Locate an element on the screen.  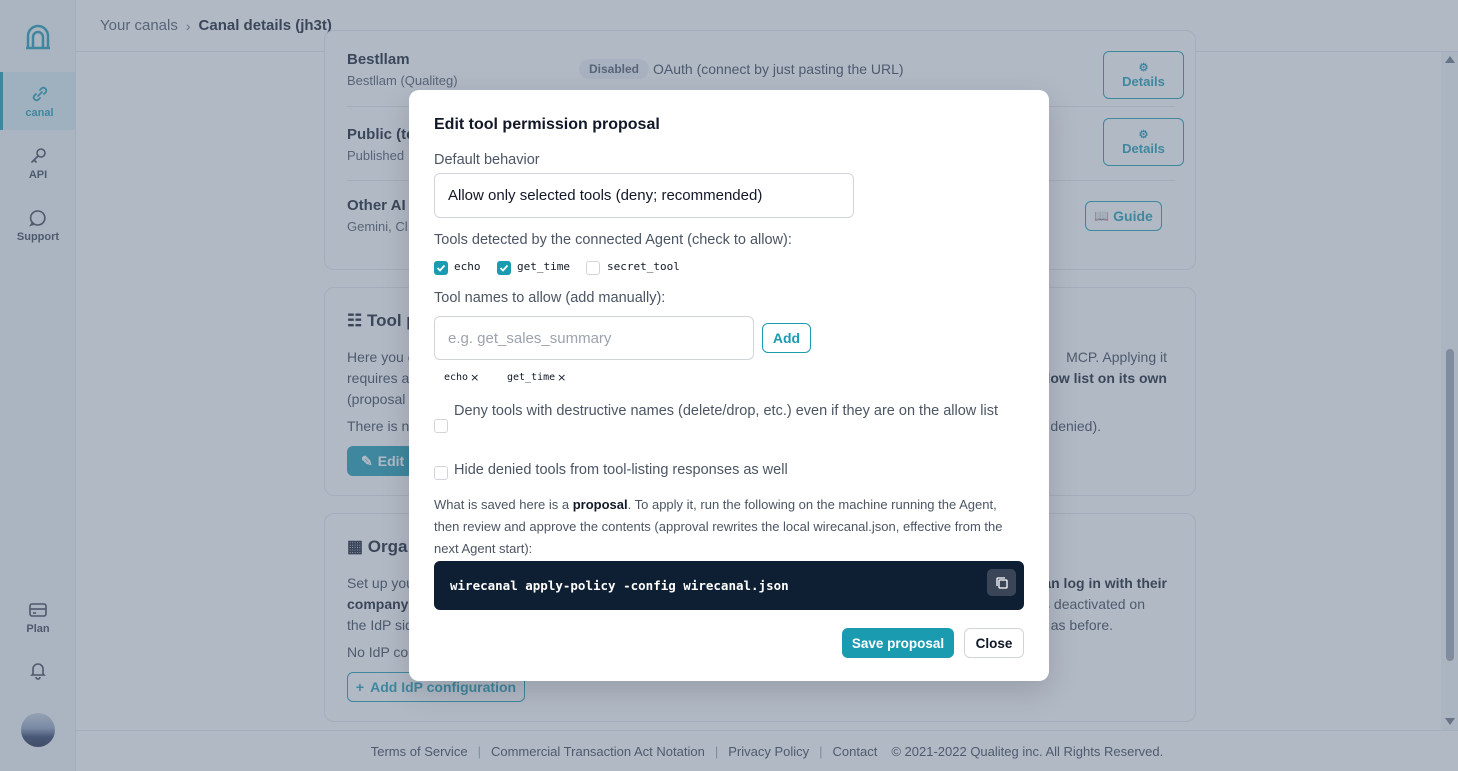
tool-name: secret_tool is located at coordinates (643, 266).